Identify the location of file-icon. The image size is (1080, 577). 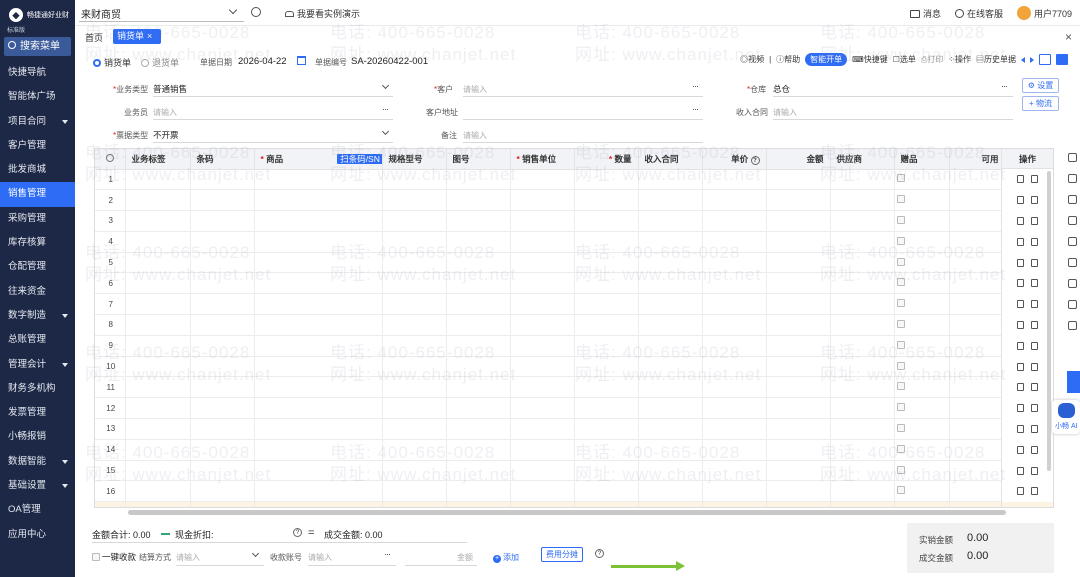
(1072, 262).